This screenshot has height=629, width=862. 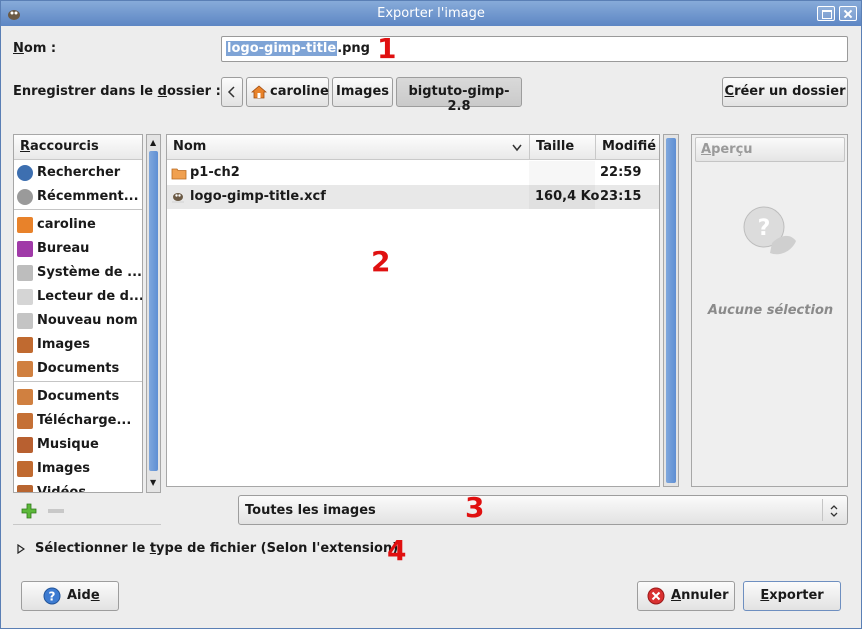 What do you see at coordinates (475, 507) in the screenshot?
I see `annotation-3: 3` at bounding box center [475, 507].